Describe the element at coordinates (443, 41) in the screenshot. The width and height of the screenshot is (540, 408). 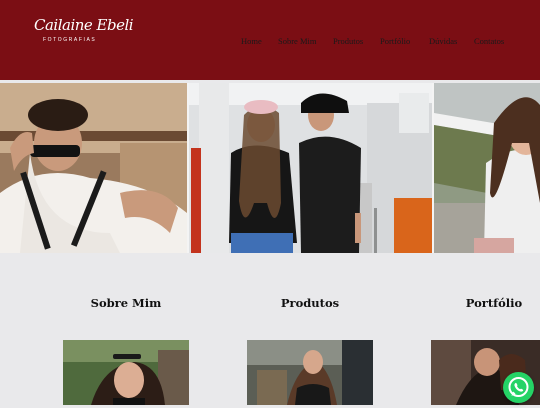
I see `nav-duvidas: Dúvidas` at that location.